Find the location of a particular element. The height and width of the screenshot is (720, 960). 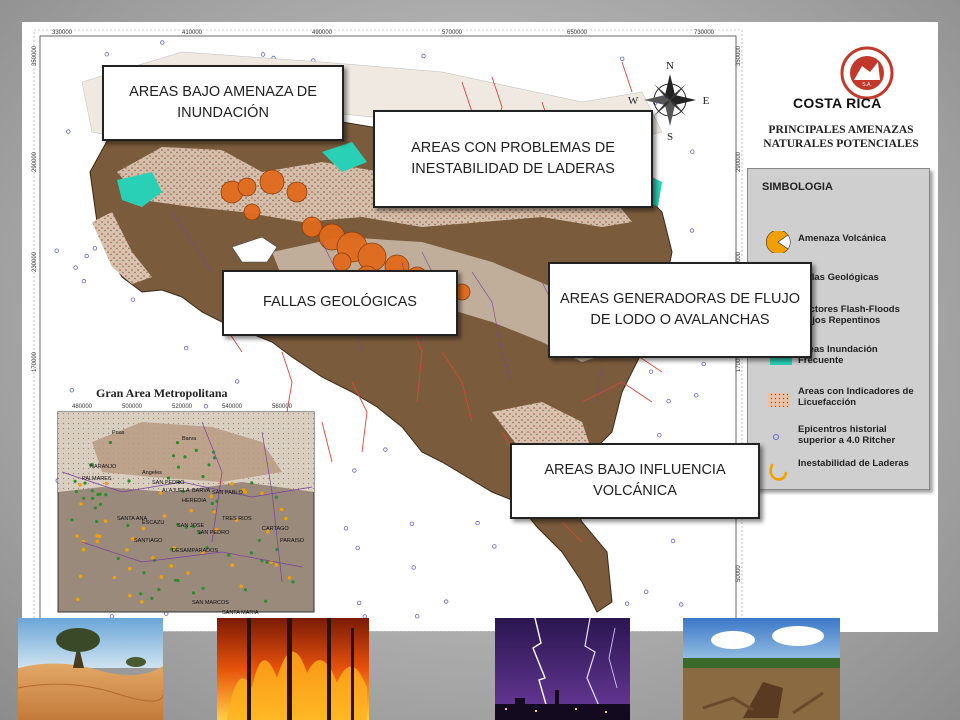

callout-flood: AREAS BAJO AMENAZA DE INUNDACIÓN is located at coordinates (223, 103).